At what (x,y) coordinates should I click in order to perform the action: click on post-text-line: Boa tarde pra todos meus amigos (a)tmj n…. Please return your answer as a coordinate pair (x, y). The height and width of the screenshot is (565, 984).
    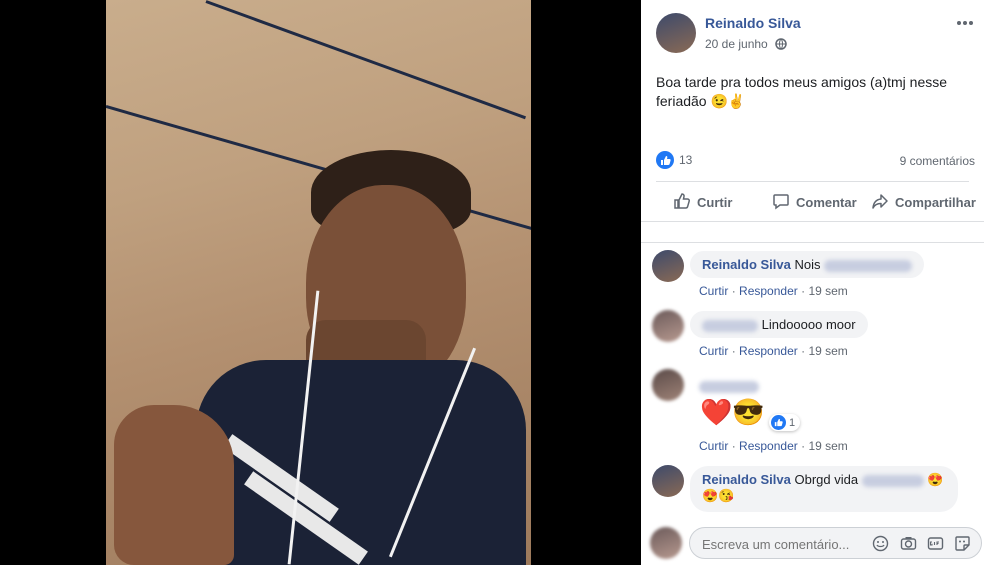
    Looking at the image, I should click on (802, 82).